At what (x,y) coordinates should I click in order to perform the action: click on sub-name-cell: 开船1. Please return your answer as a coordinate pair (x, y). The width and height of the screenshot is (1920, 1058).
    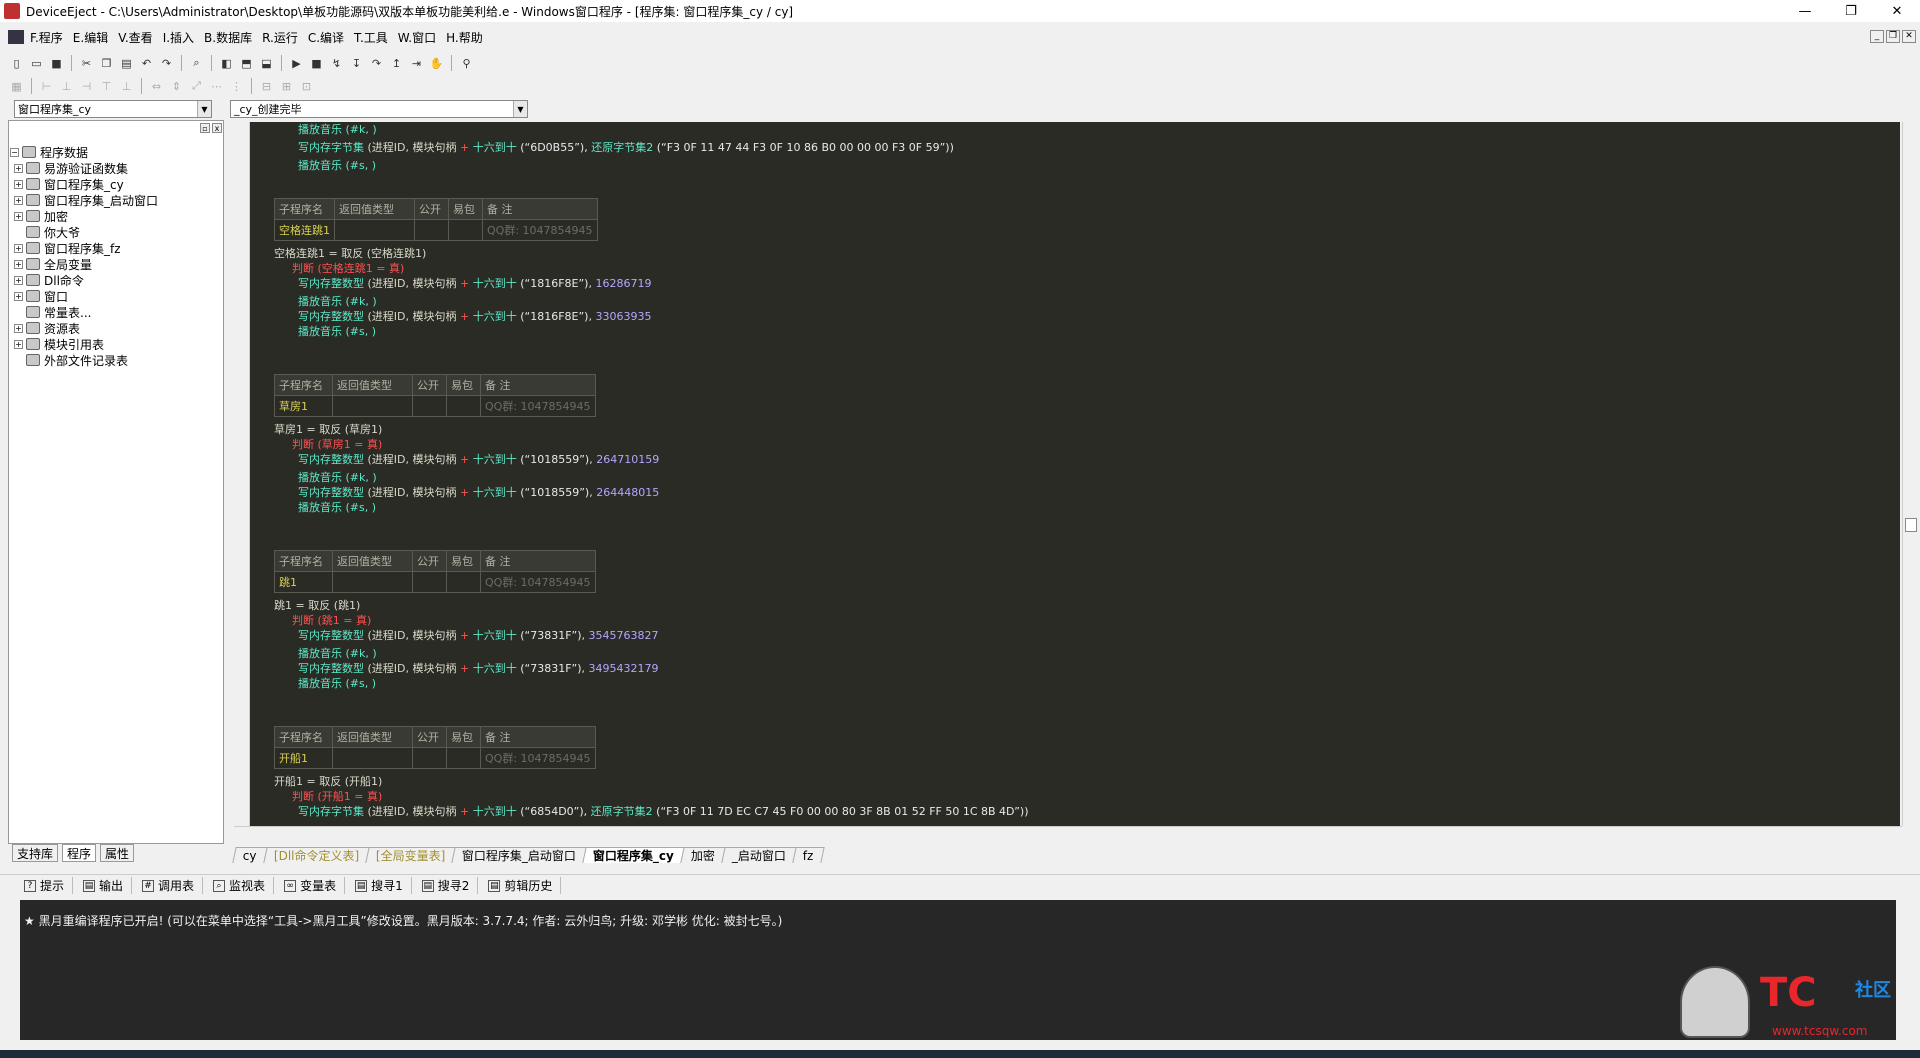
    Looking at the image, I should click on (303, 758).